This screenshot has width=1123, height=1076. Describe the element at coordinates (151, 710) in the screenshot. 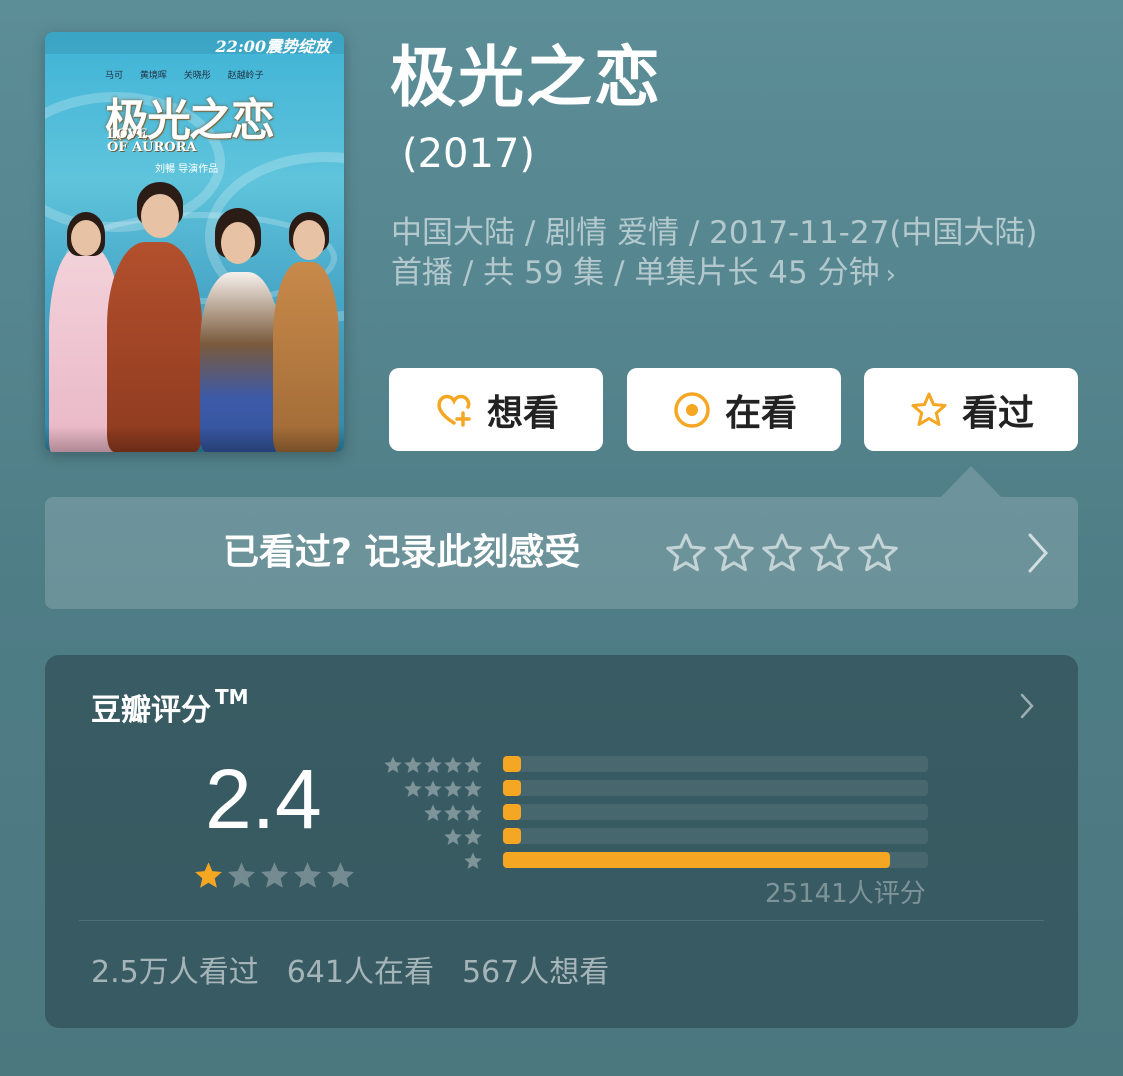

I see `rating-label-text: 豆瓣评分` at that location.